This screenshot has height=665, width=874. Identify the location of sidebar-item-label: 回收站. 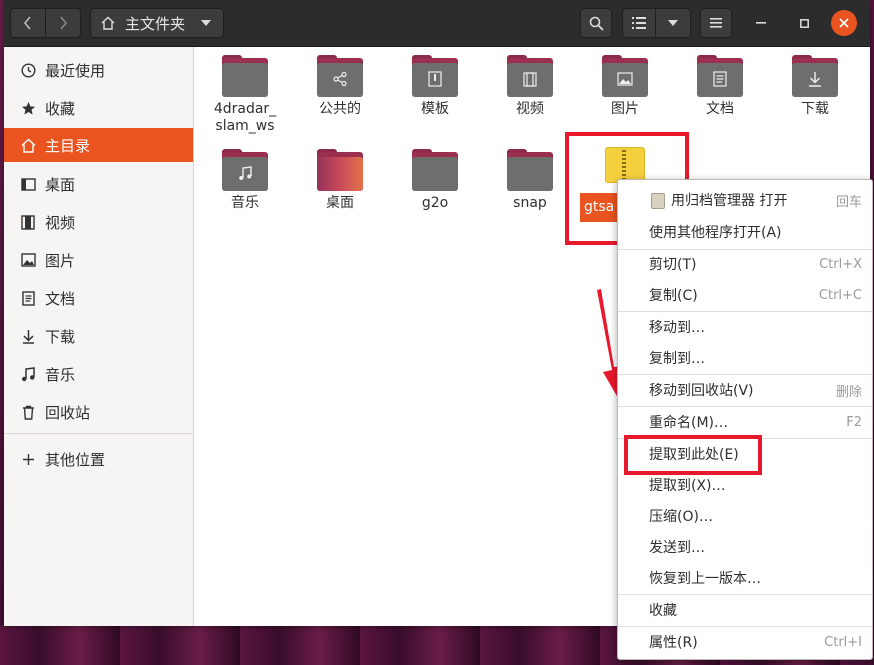
(68, 412).